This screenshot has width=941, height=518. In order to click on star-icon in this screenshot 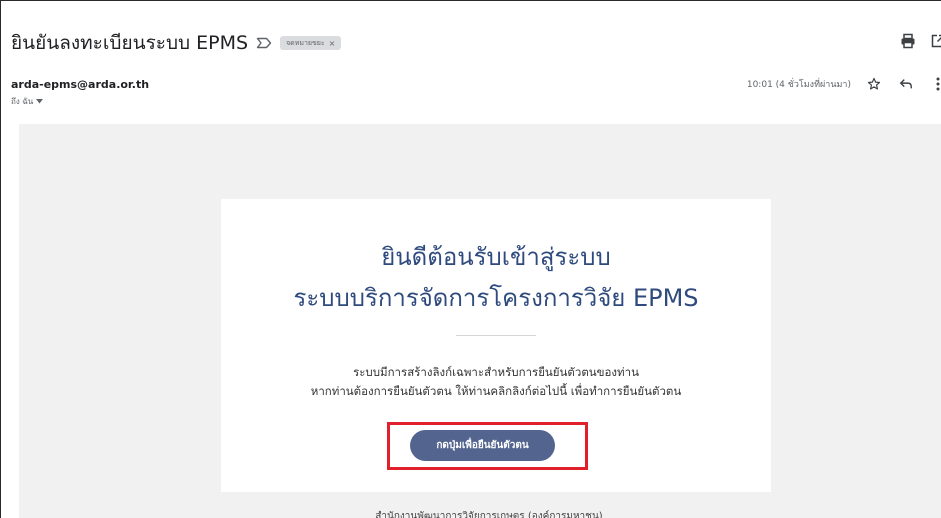, I will do `click(874, 84)`.